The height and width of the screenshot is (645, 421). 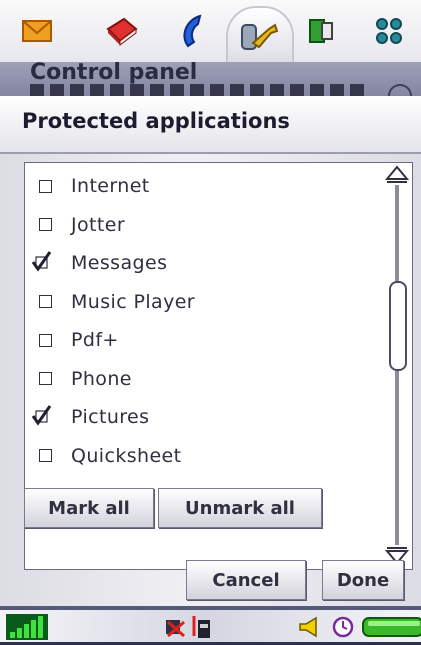 What do you see at coordinates (156, 121) in the screenshot?
I see `dialog-title: Protected applications` at bounding box center [156, 121].